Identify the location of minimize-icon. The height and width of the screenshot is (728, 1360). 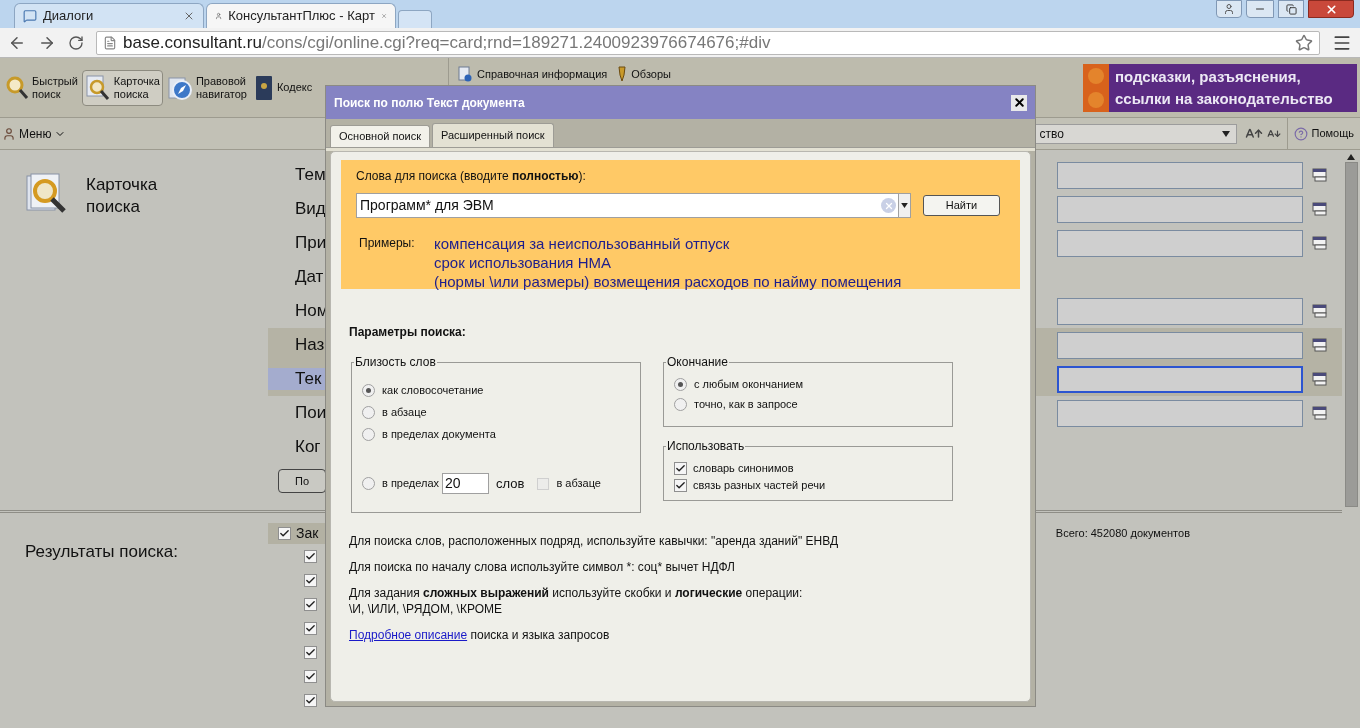
(1260, 9).